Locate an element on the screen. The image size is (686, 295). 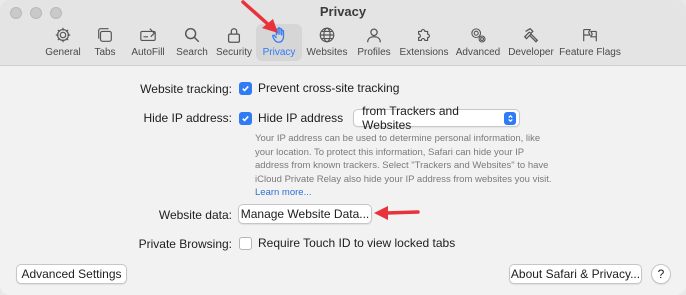
hide-ip-checkbox is located at coordinates (245, 118).